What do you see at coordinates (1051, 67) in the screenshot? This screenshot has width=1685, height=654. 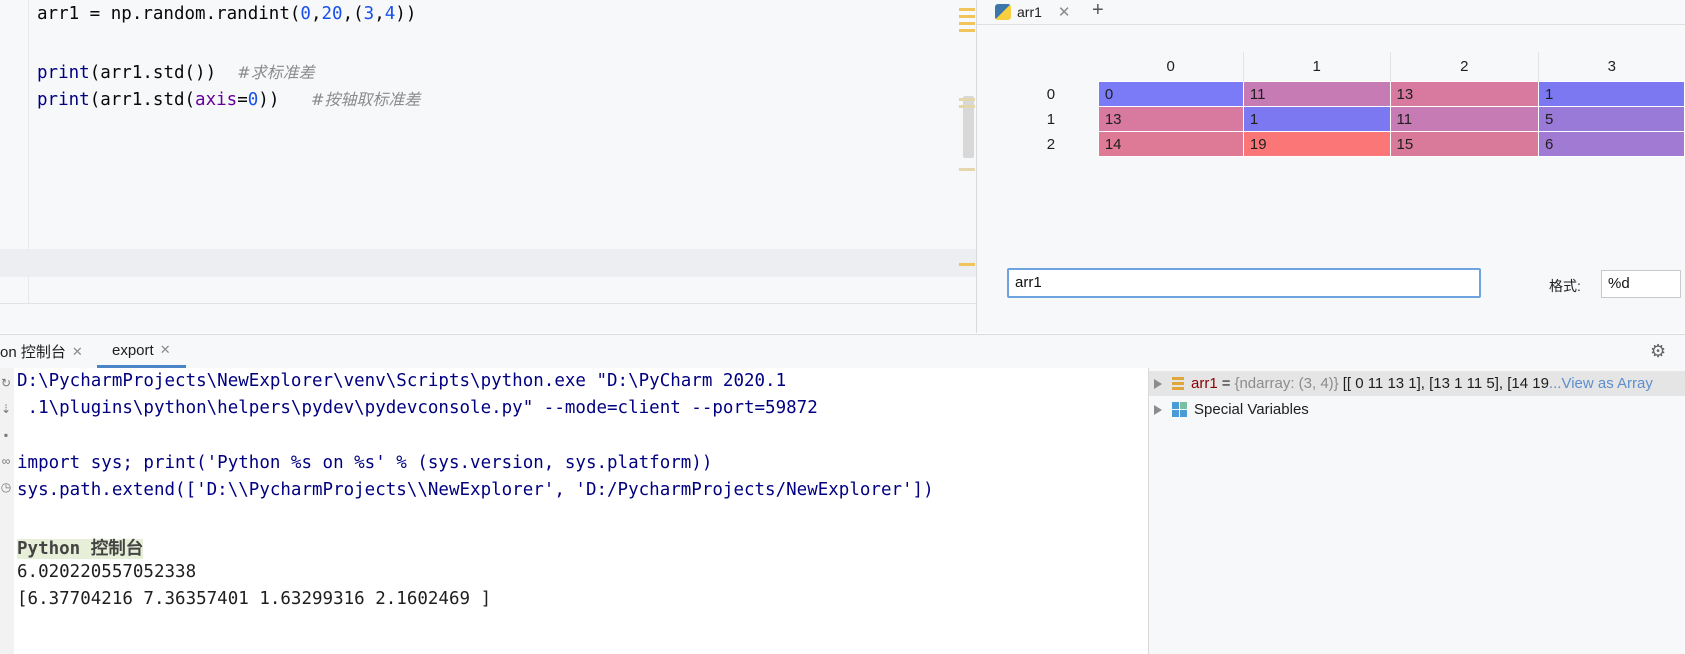 I see `grid-corner` at bounding box center [1051, 67].